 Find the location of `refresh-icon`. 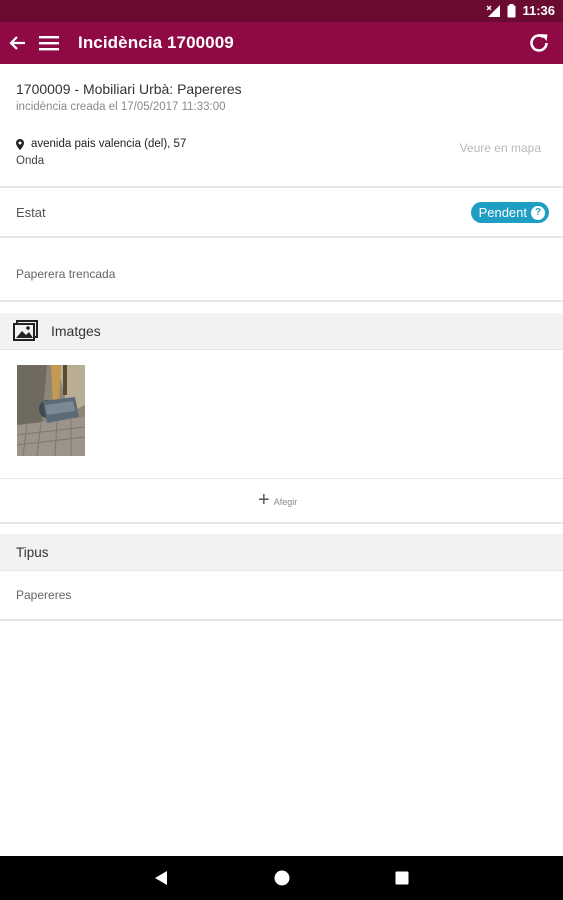

refresh-icon is located at coordinates (539, 43).